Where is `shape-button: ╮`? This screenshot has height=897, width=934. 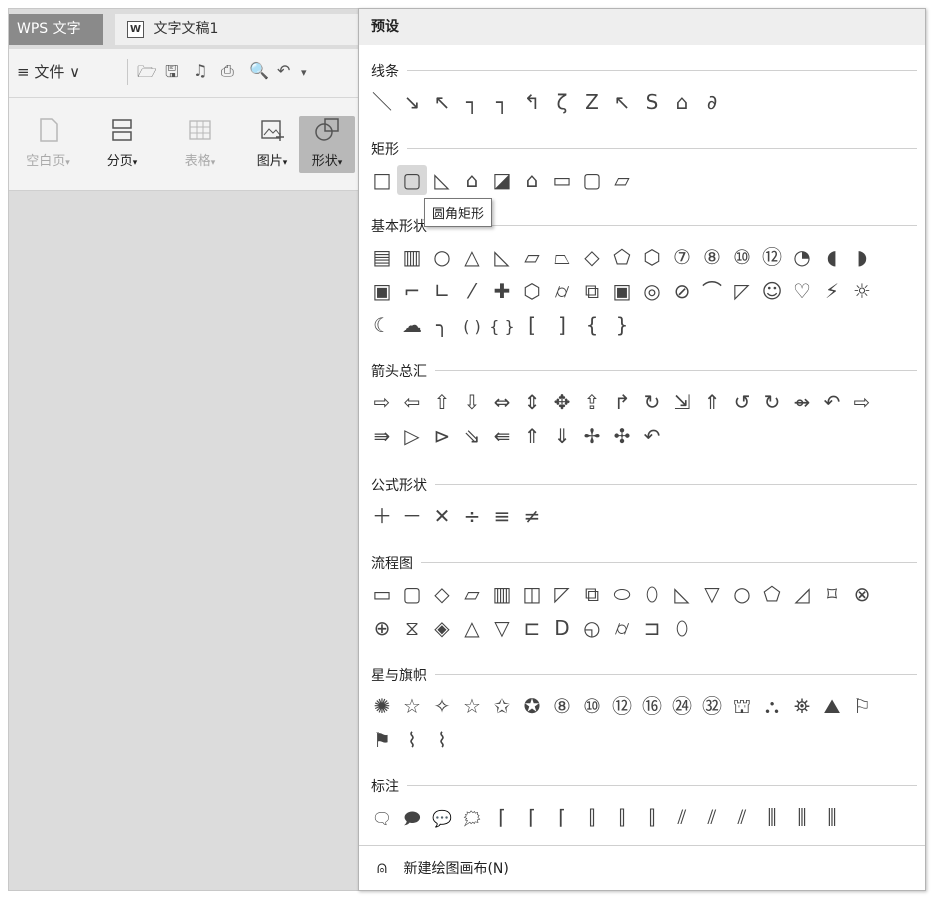
shape-button: ╮ is located at coordinates (442, 325).